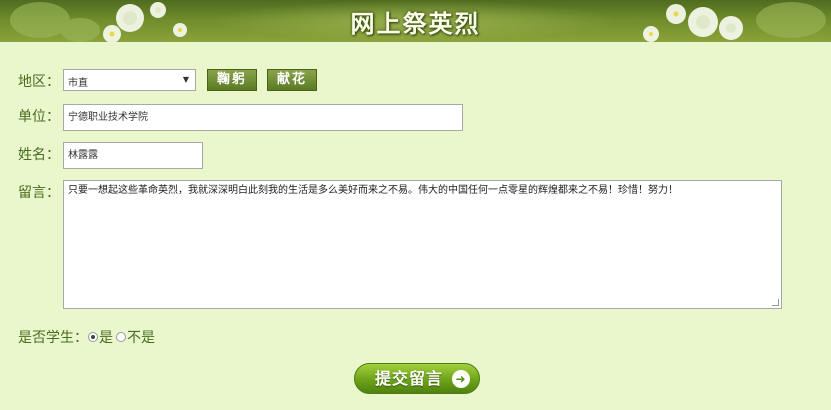  I want to click on submit-message-button: 提交留言 ➜, so click(417, 378).